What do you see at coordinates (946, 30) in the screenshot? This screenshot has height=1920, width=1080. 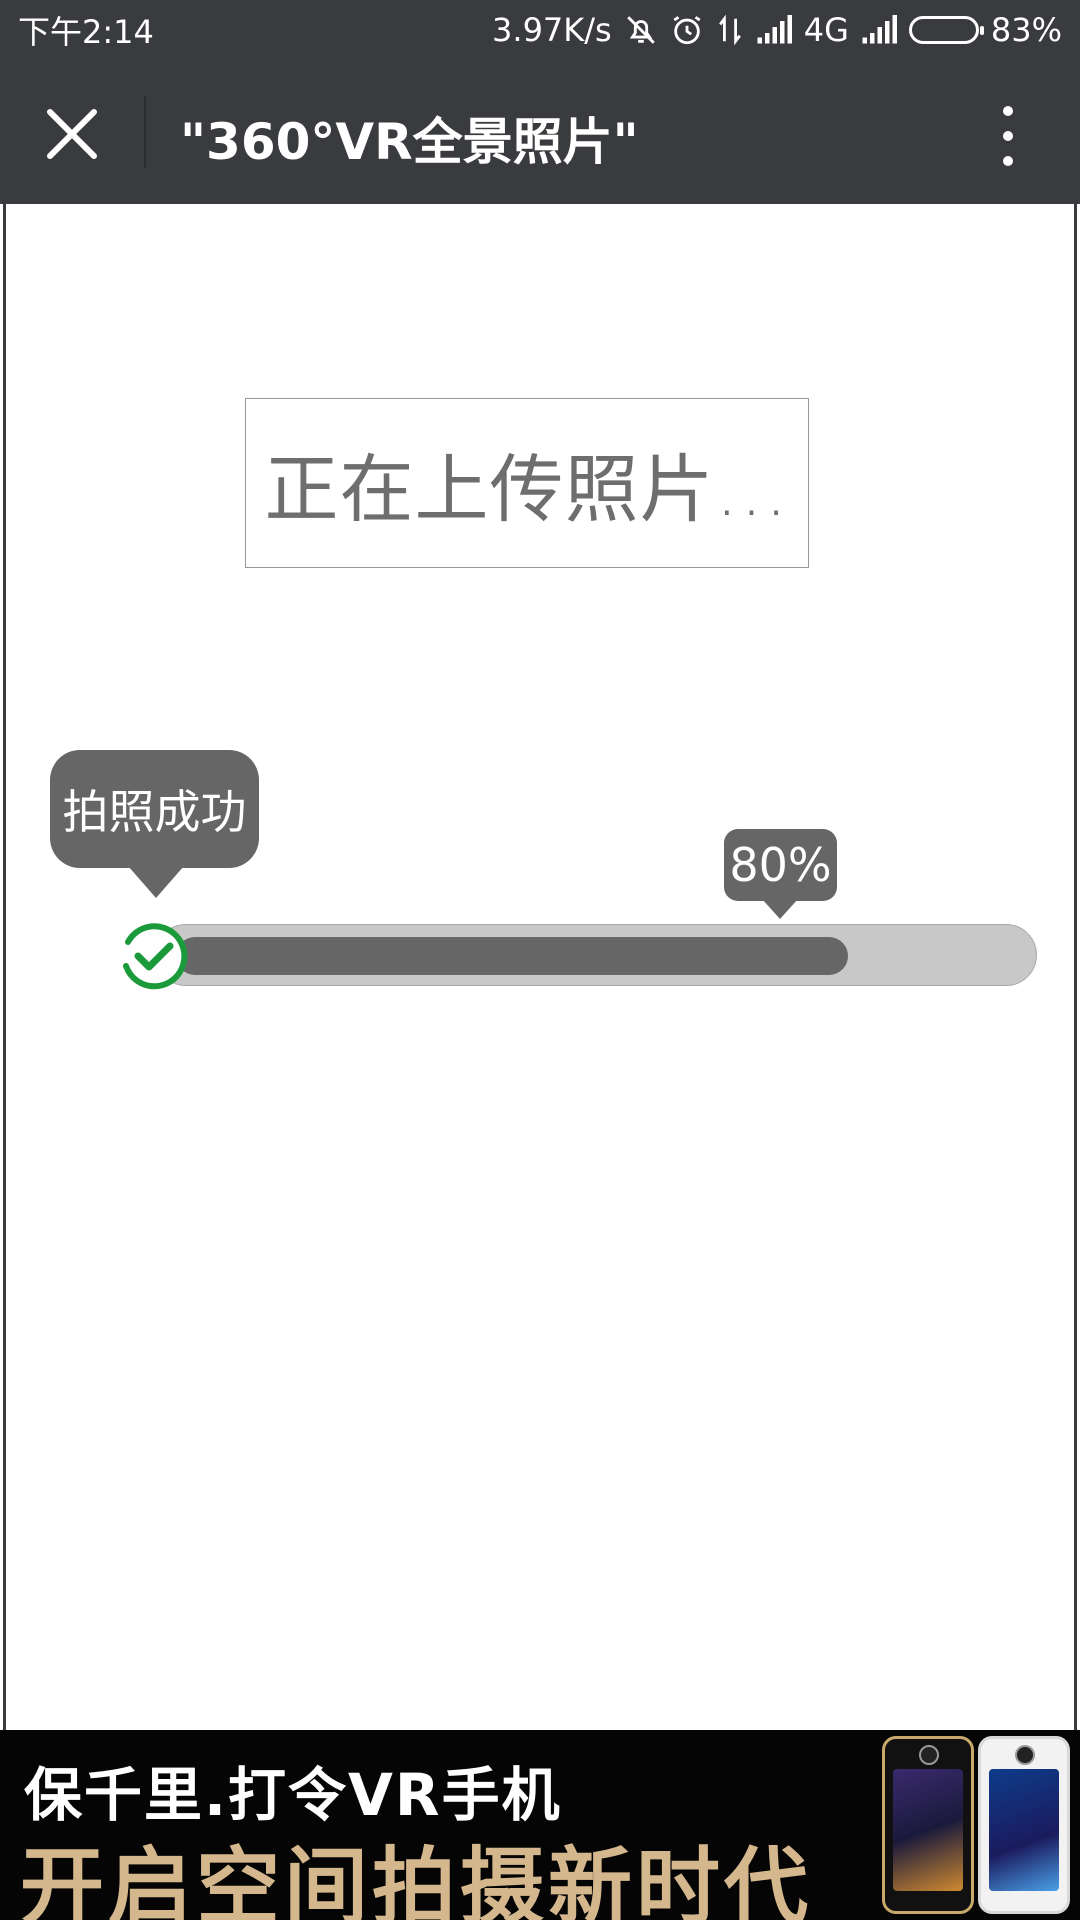 I see `battery-icon` at bounding box center [946, 30].